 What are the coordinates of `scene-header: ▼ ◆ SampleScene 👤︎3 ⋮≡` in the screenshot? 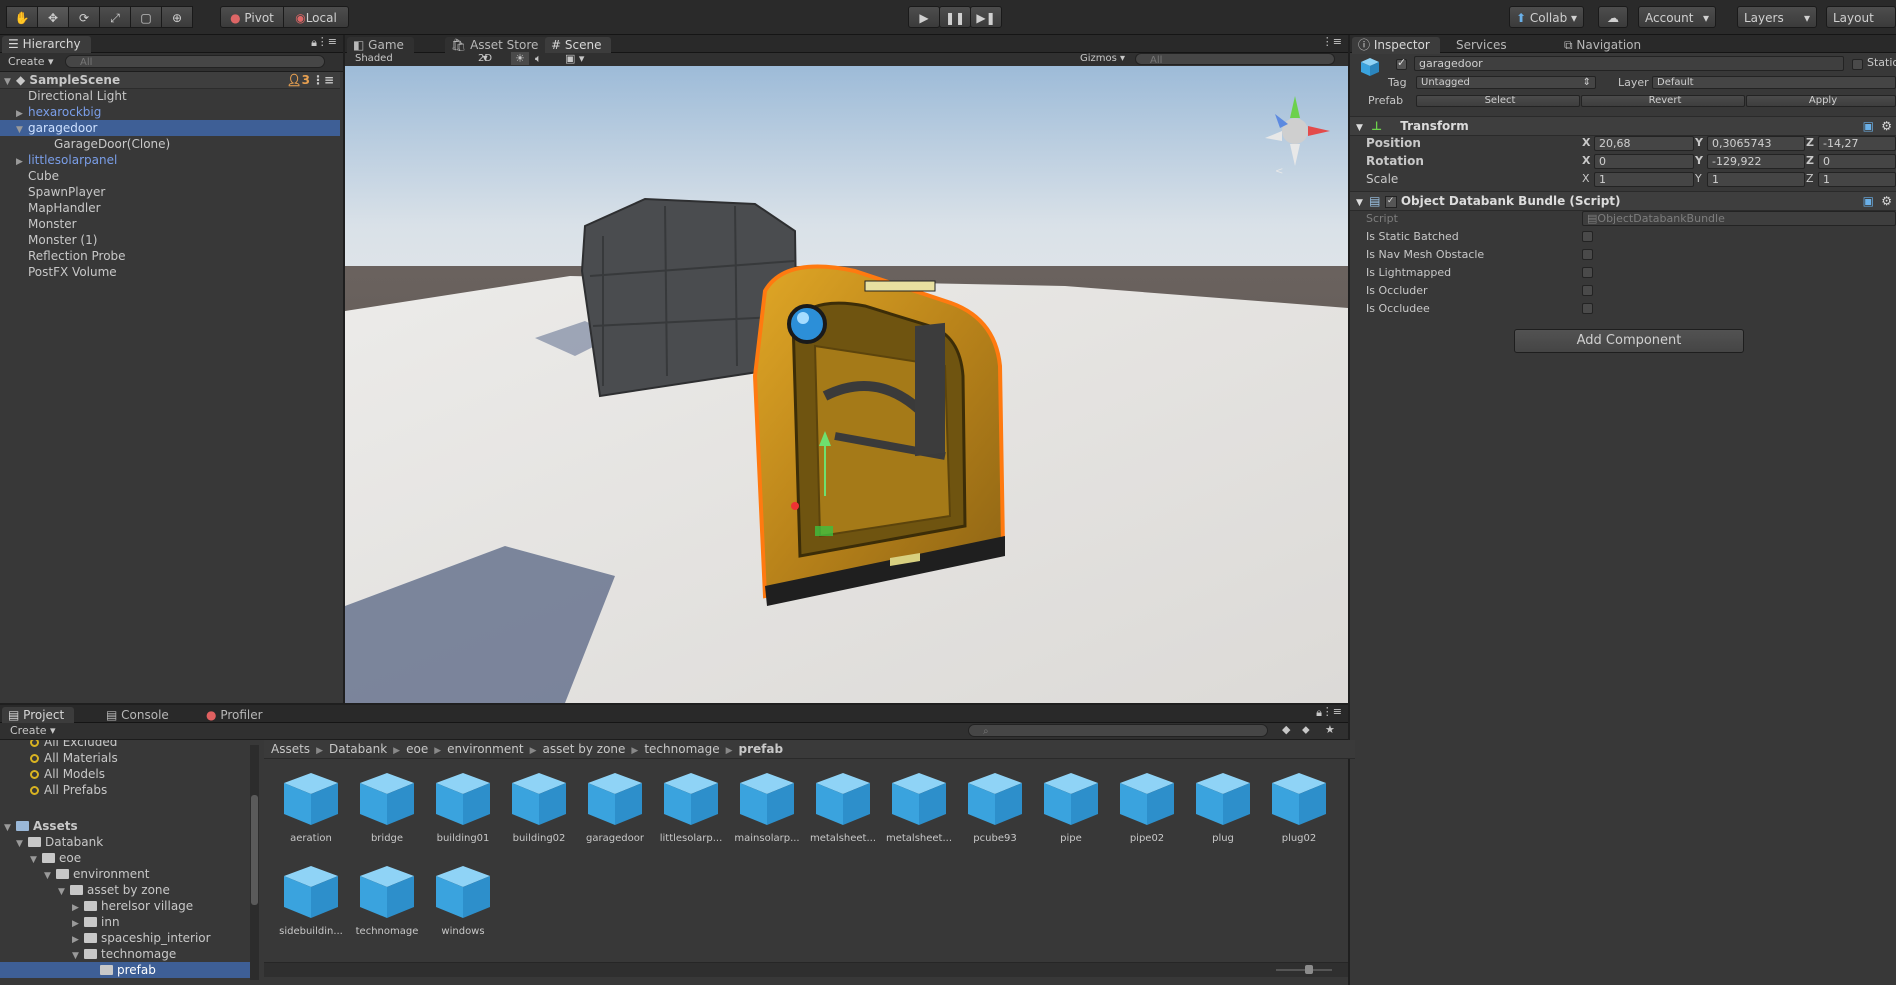 It's located at (170, 80).